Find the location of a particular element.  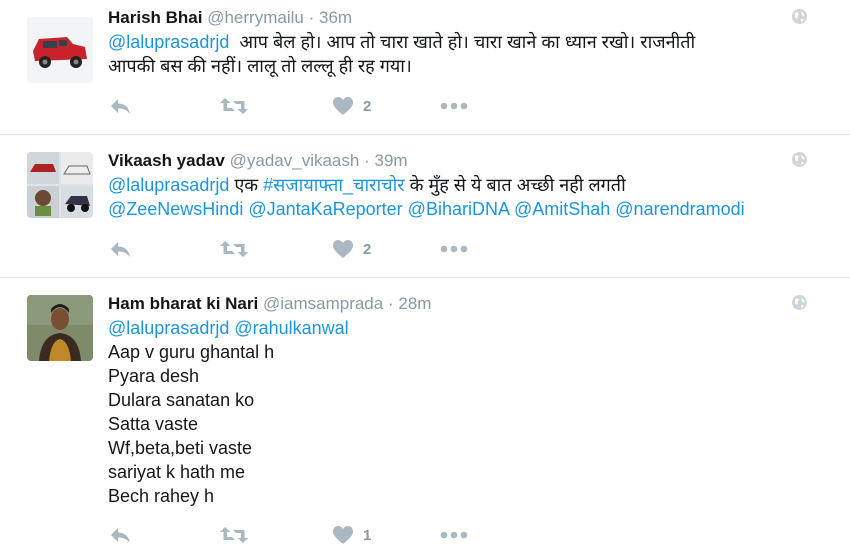

mention-link: #सजायाफ्ता_चाराचोर is located at coordinates (334, 185).